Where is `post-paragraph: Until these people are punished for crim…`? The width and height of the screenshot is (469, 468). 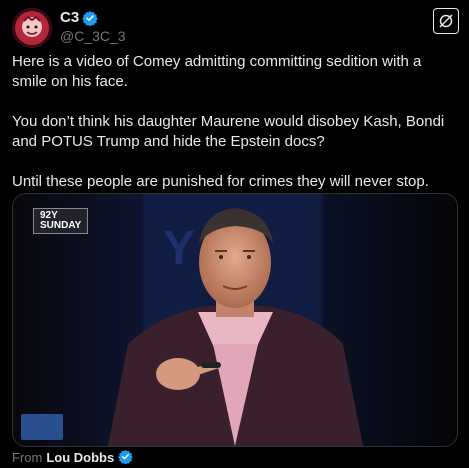
post-paragraph: Until these people are punished for crim… is located at coordinates (220, 181).